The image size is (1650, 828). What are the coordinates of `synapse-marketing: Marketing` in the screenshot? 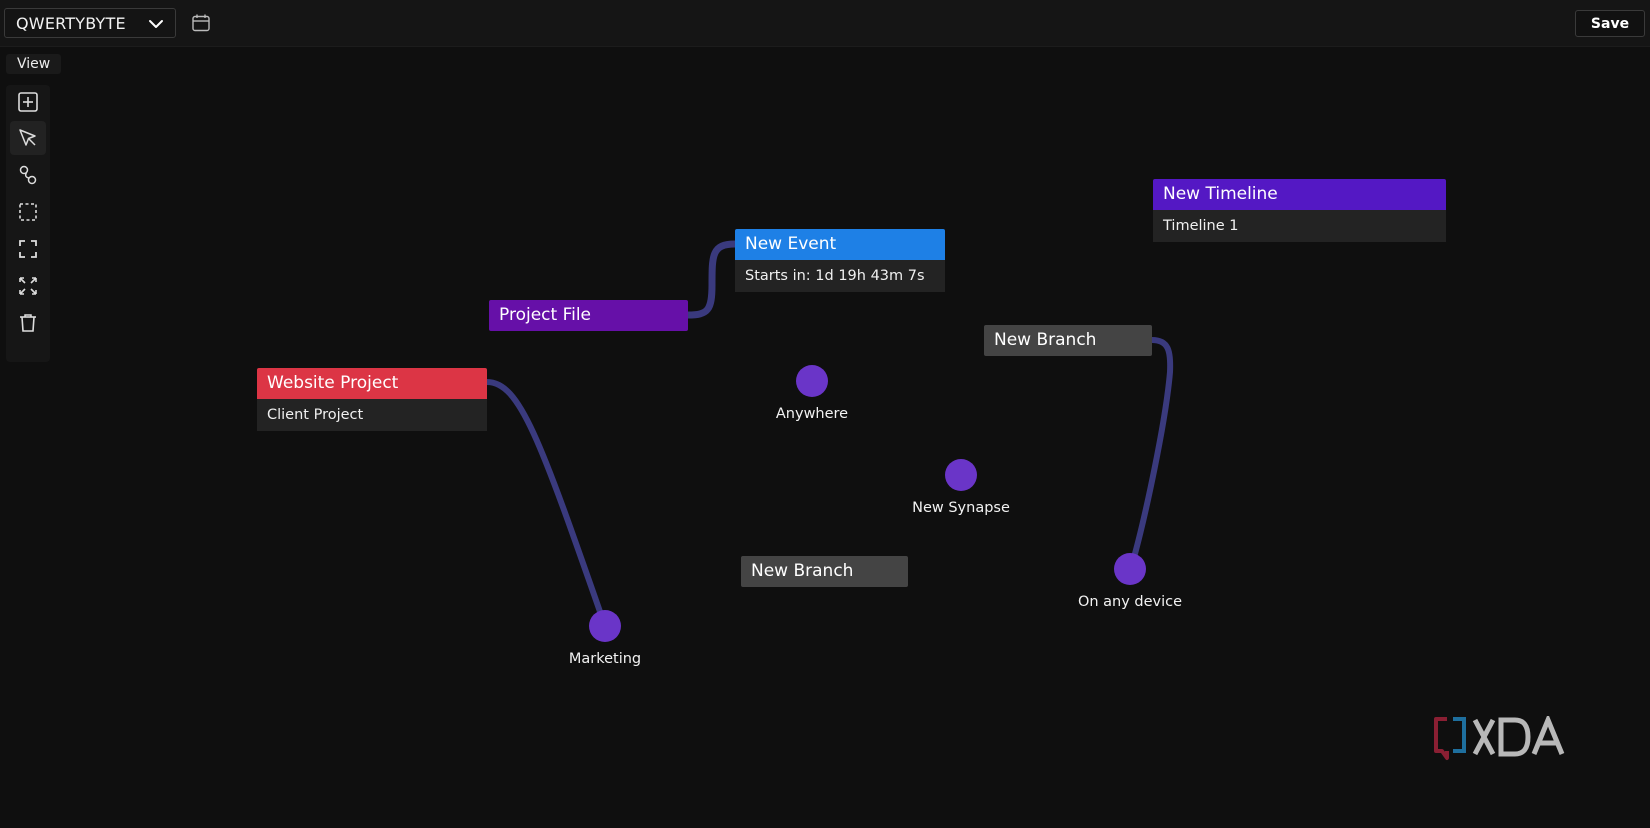 It's located at (605, 638).